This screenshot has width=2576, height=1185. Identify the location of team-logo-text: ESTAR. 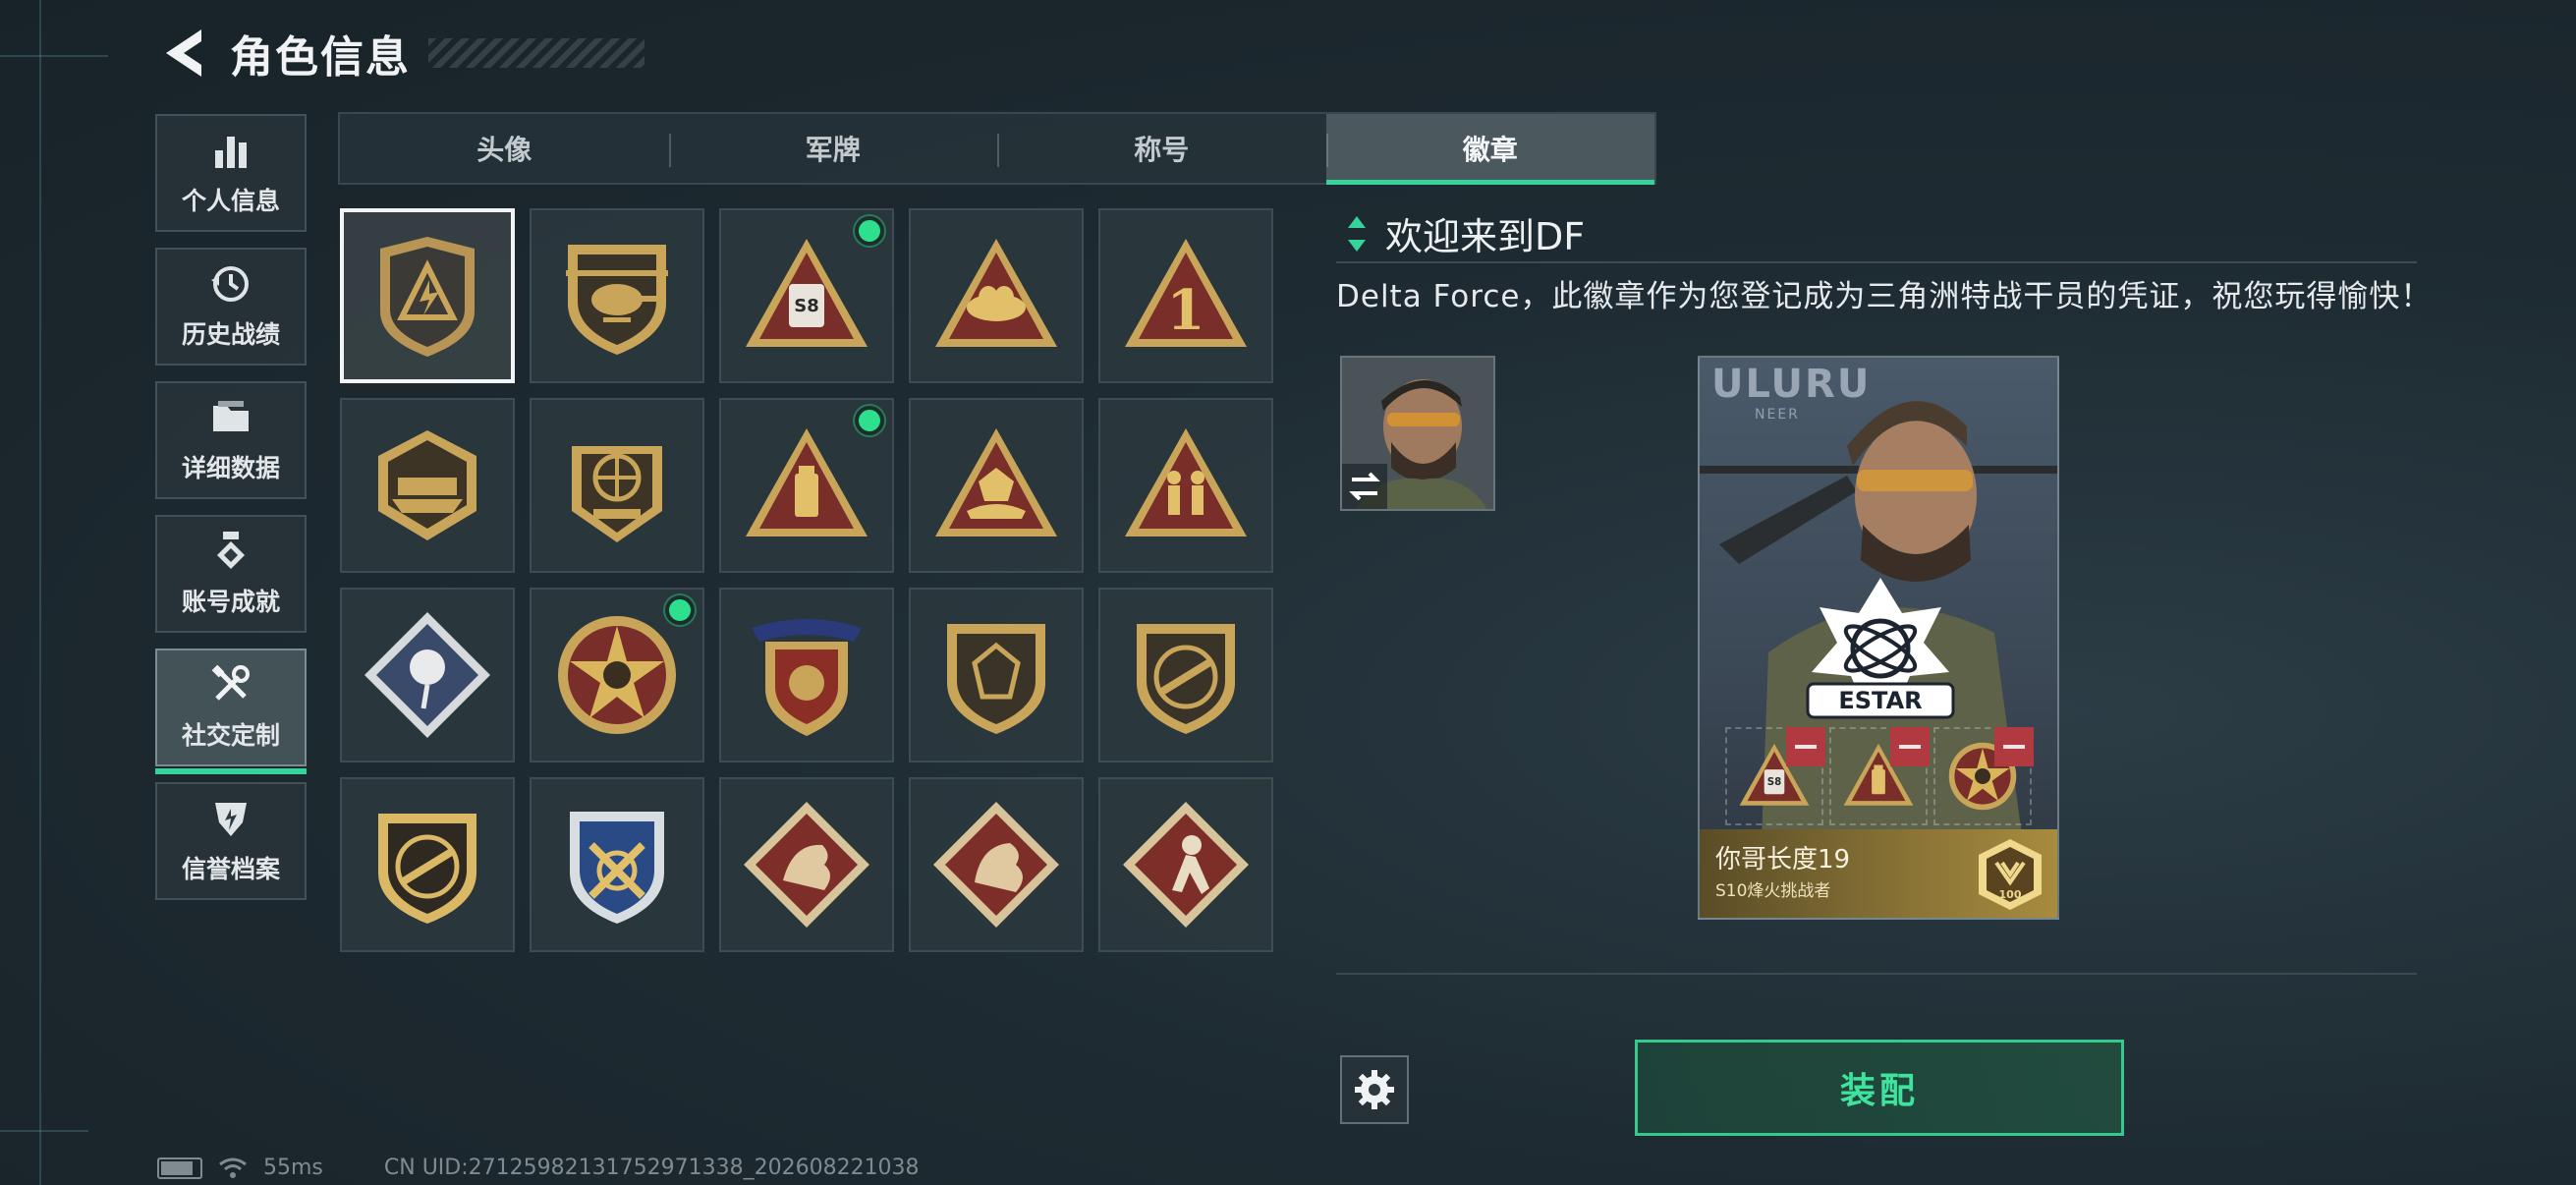
(1880, 701).